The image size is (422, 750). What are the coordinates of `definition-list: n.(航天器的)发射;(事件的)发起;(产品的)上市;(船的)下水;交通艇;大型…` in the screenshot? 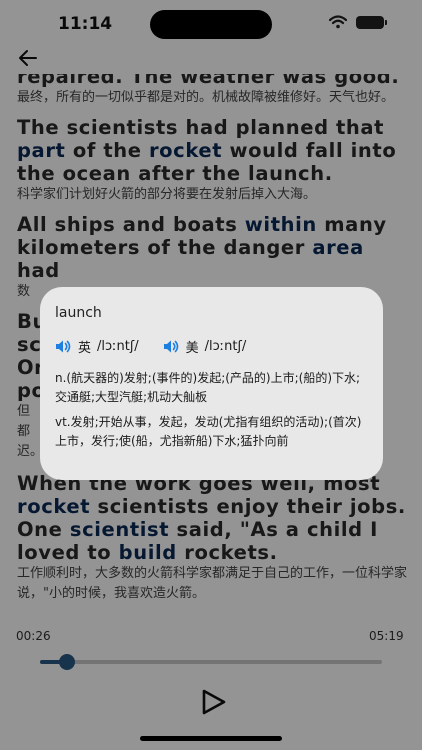 It's located at (212, 410).